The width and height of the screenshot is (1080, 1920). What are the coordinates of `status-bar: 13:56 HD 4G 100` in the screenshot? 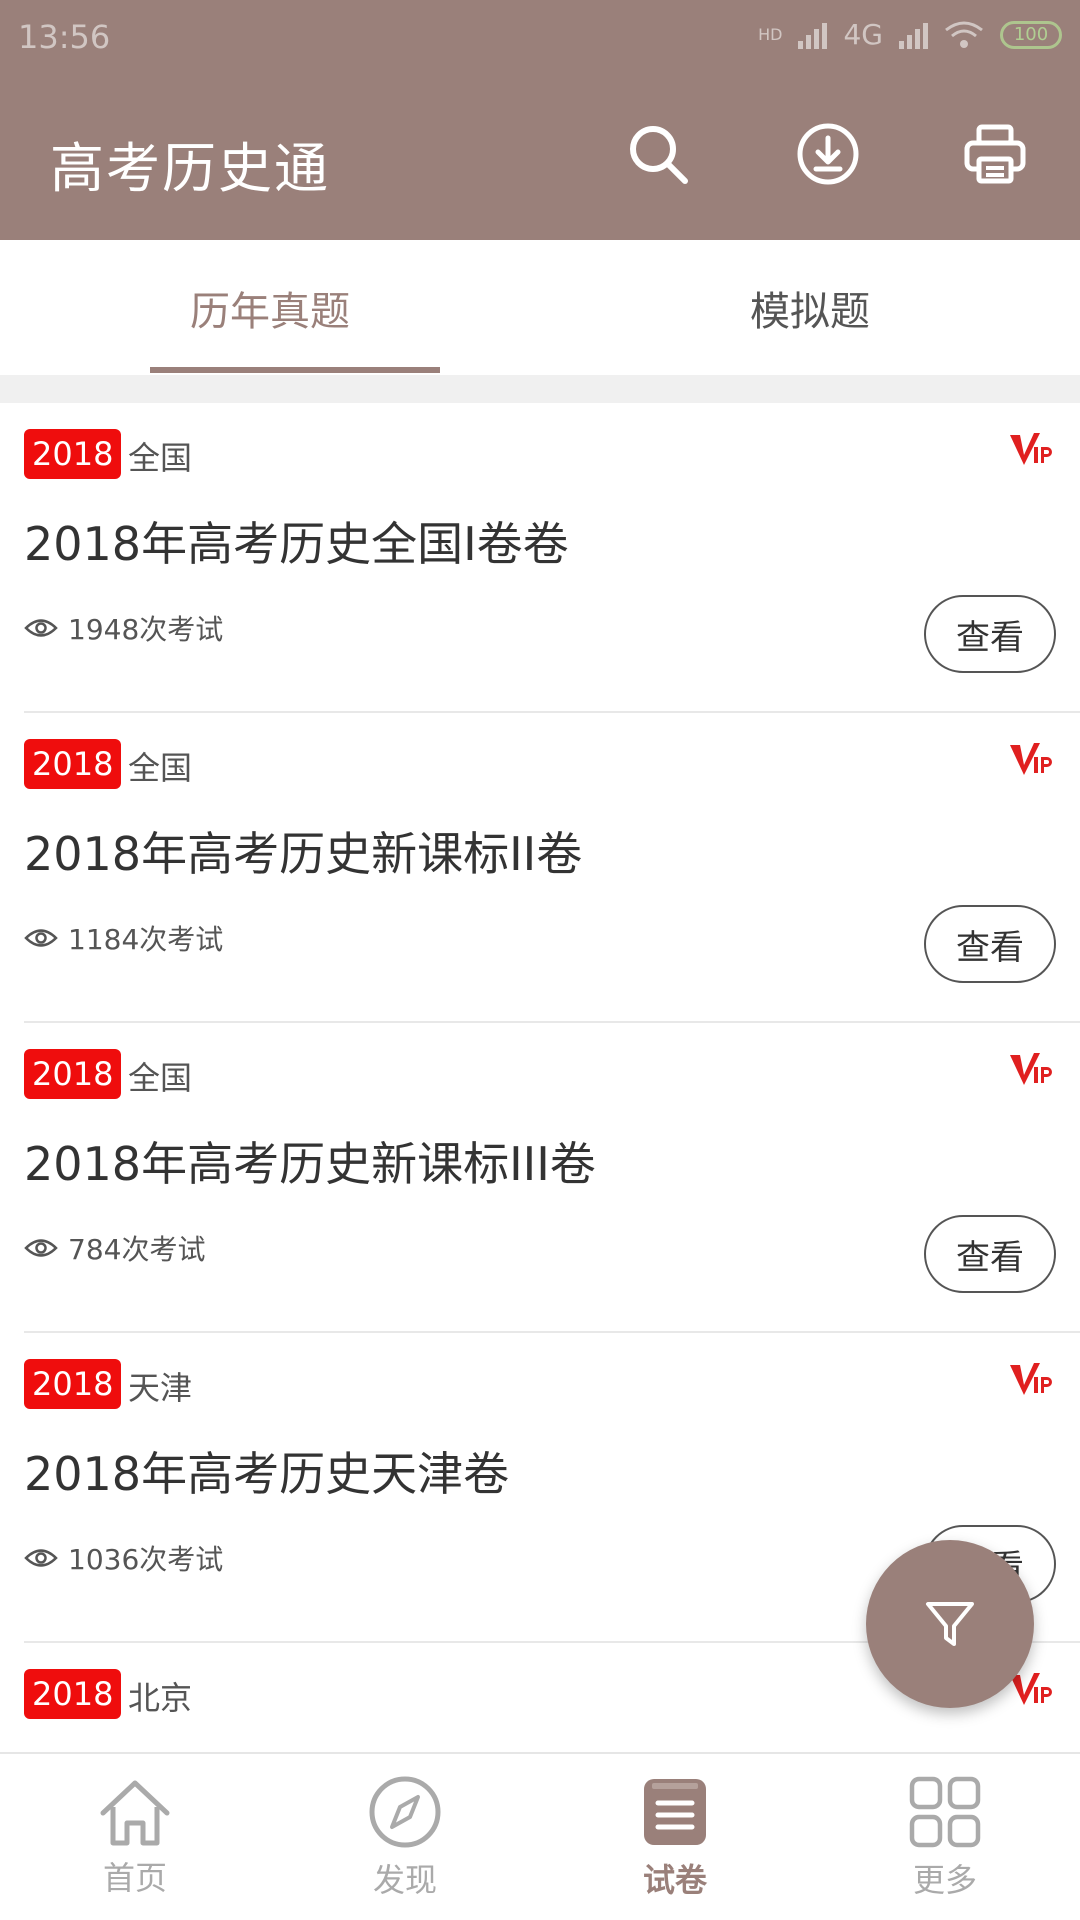 It's located at (540, 37).